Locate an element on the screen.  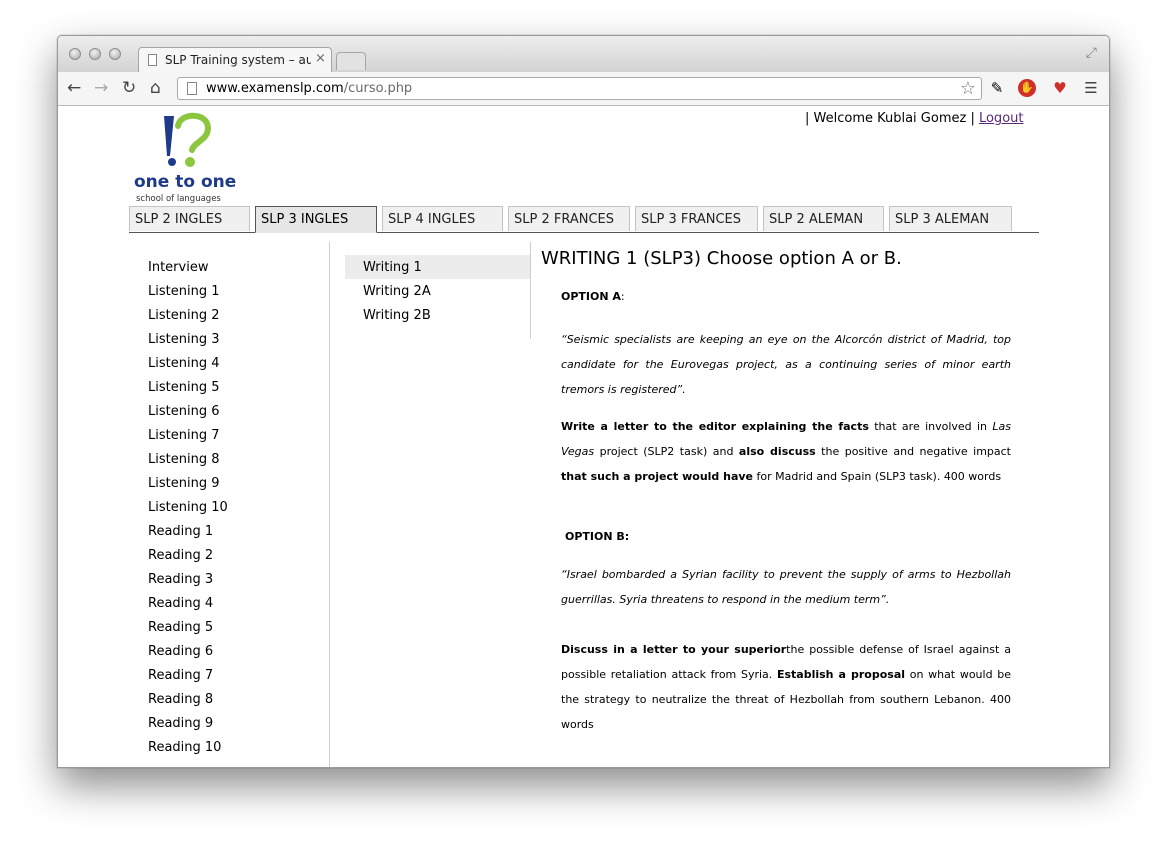
sidebar-item-reading-8: Reading 8 is located at coordinates (180, 699).